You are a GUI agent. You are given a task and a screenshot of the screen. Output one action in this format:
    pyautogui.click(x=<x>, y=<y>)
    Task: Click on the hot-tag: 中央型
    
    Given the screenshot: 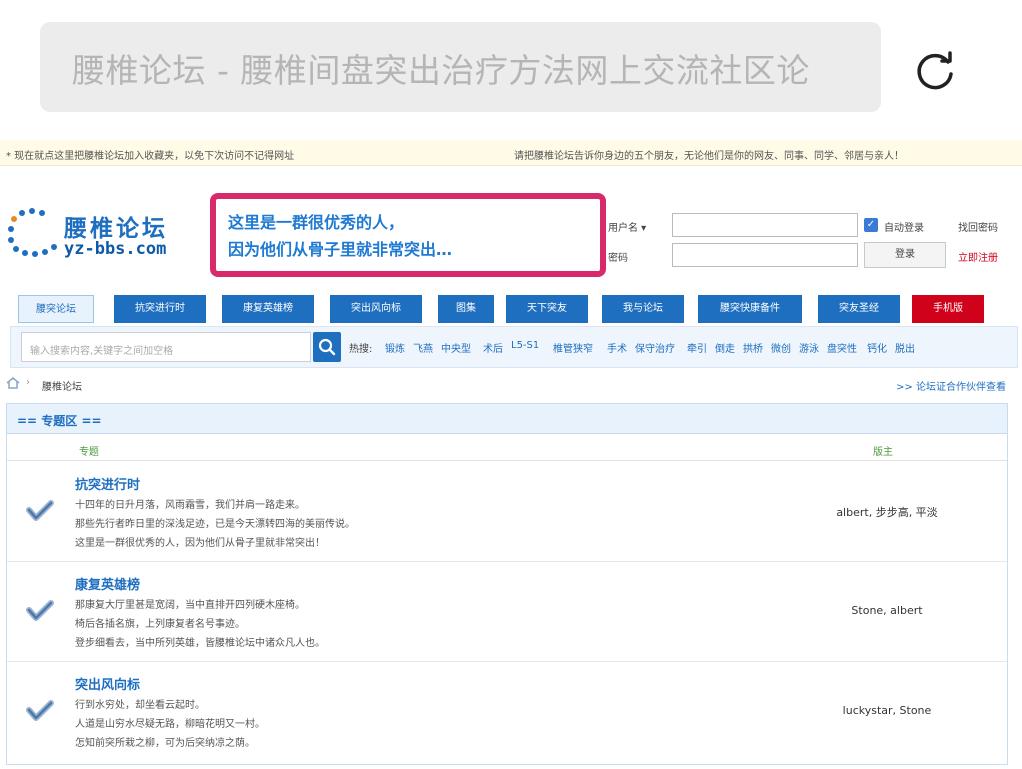 What is the action you would take?
    pyautogui.click(x=456, y=347)
    